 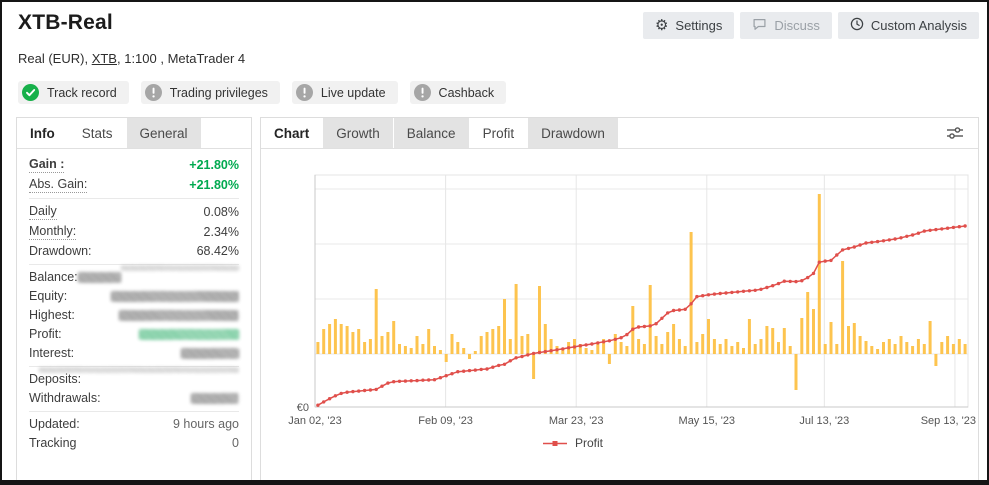 What do you see at coordinates (60, 251) in the screenshot?
I see `stat-label: Drawdown:` at bounding box center [60, 251].